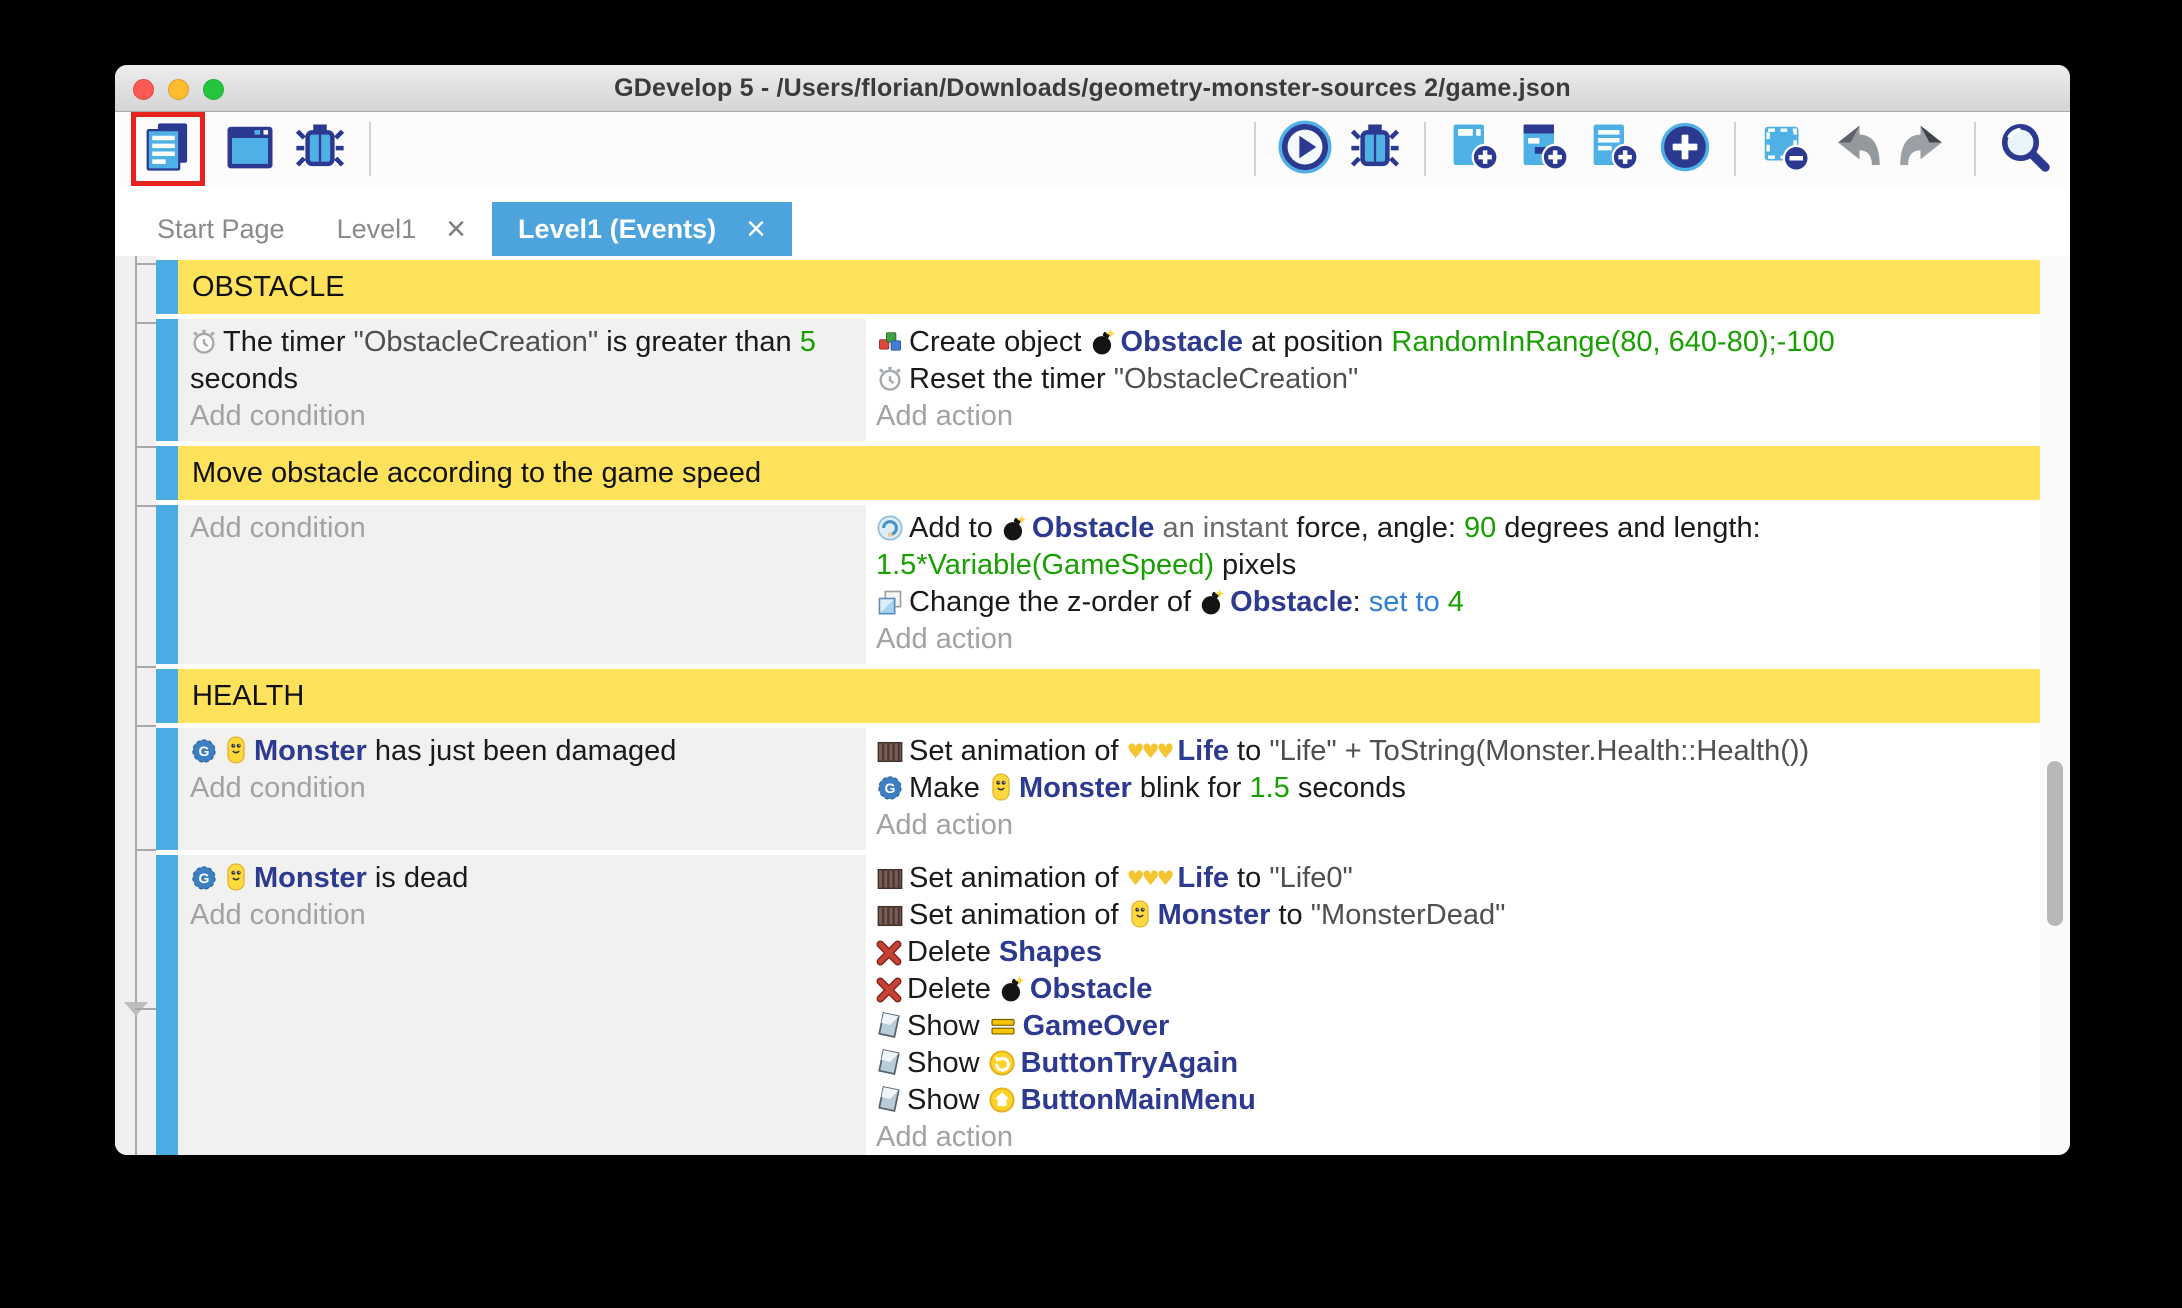  Describe the element at coordinates (213, 89) in the screenshot. I see `zoom-window-button` at that location.